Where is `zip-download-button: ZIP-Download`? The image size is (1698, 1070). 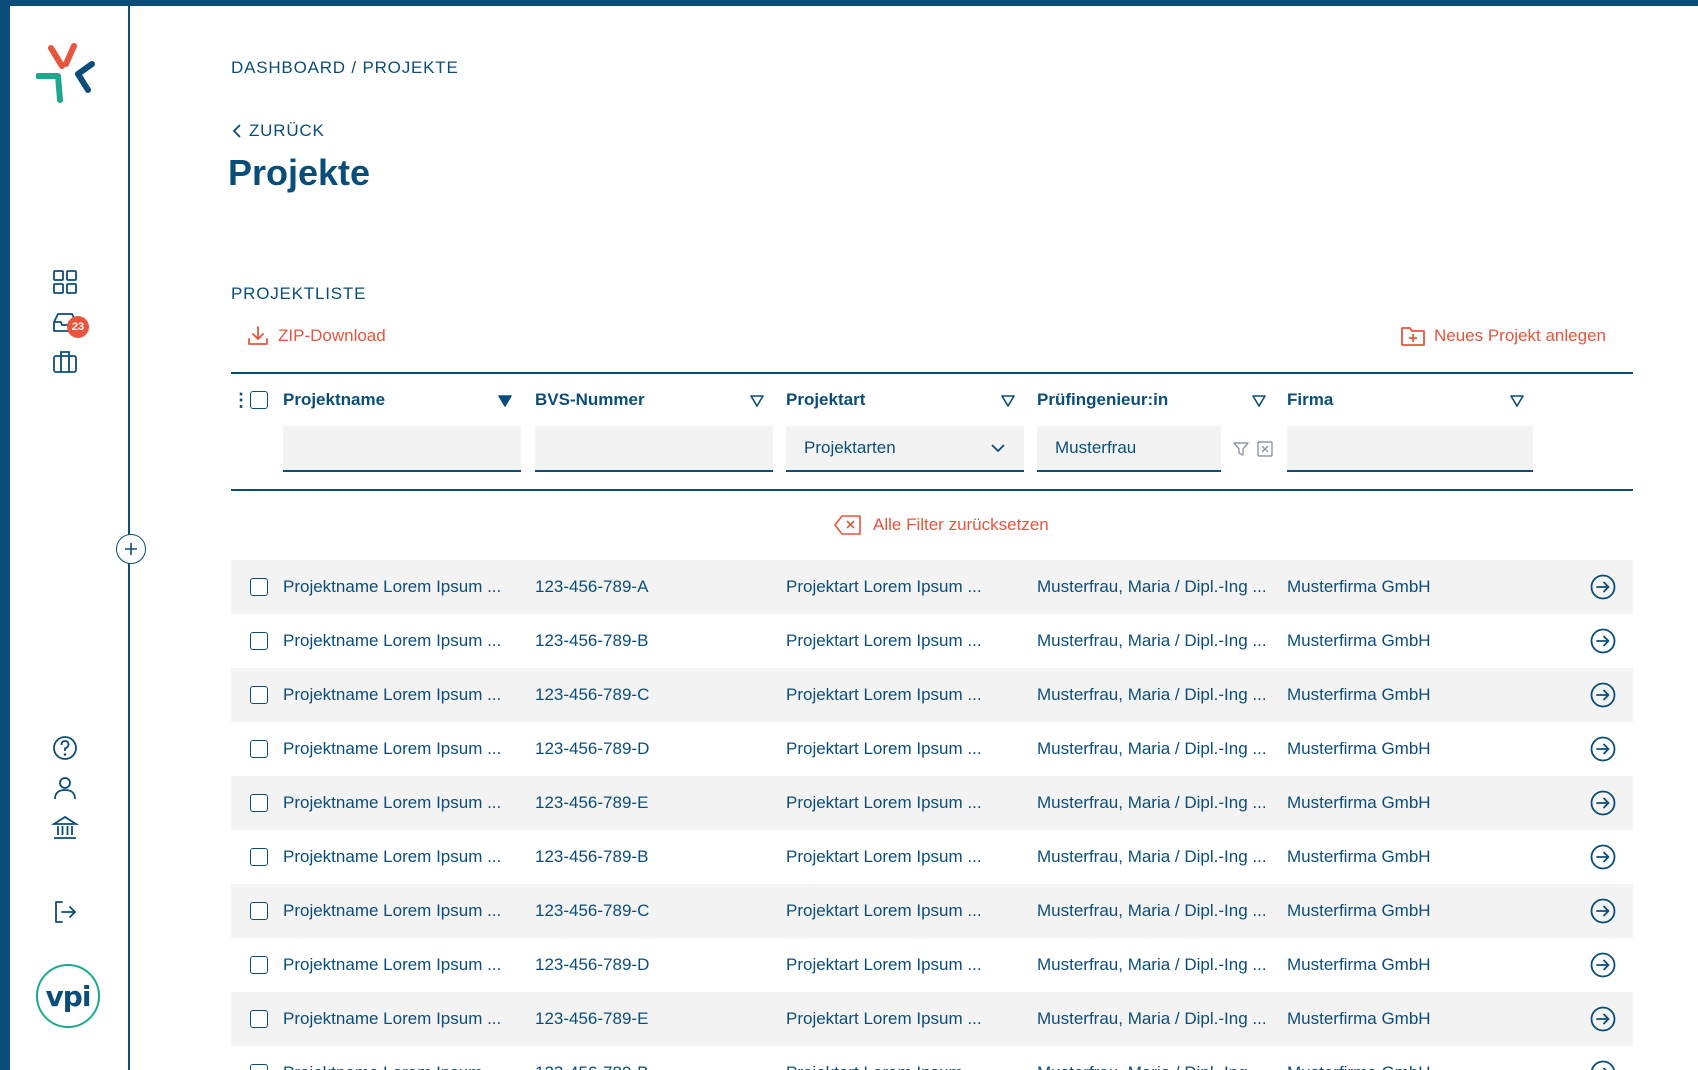
zip-download-button: ZIP-Download is located at coordinates (316, 336).